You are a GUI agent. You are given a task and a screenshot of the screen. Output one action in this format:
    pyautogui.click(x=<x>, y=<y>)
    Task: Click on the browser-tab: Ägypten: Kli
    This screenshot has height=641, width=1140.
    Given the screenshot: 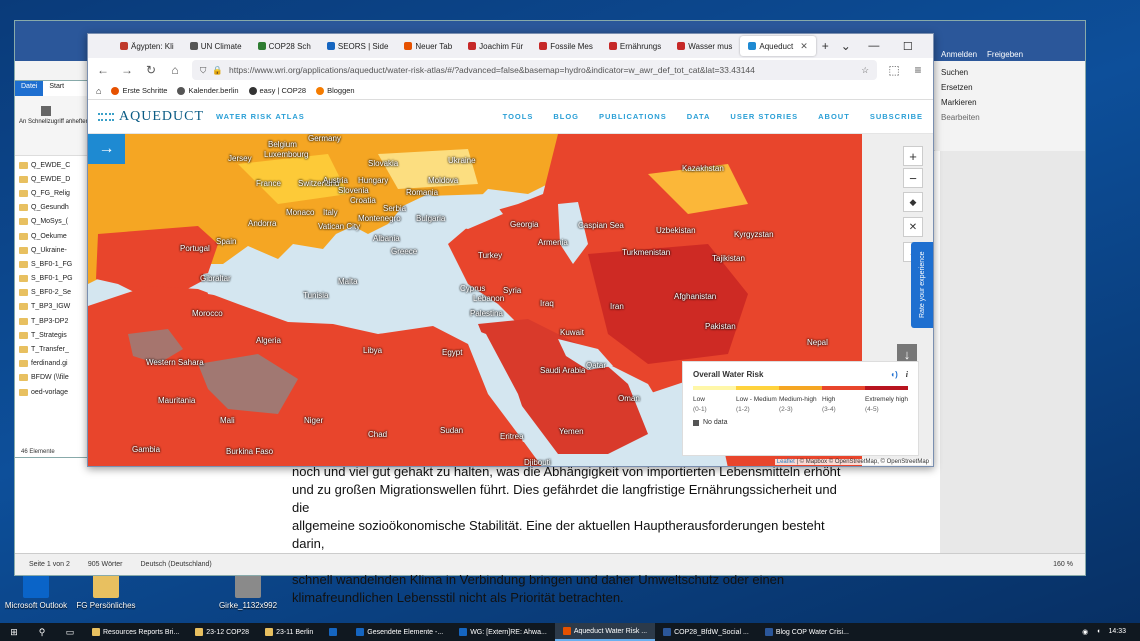 What is the action you would take?
    pyautogui.click(x=147, y=46)
    